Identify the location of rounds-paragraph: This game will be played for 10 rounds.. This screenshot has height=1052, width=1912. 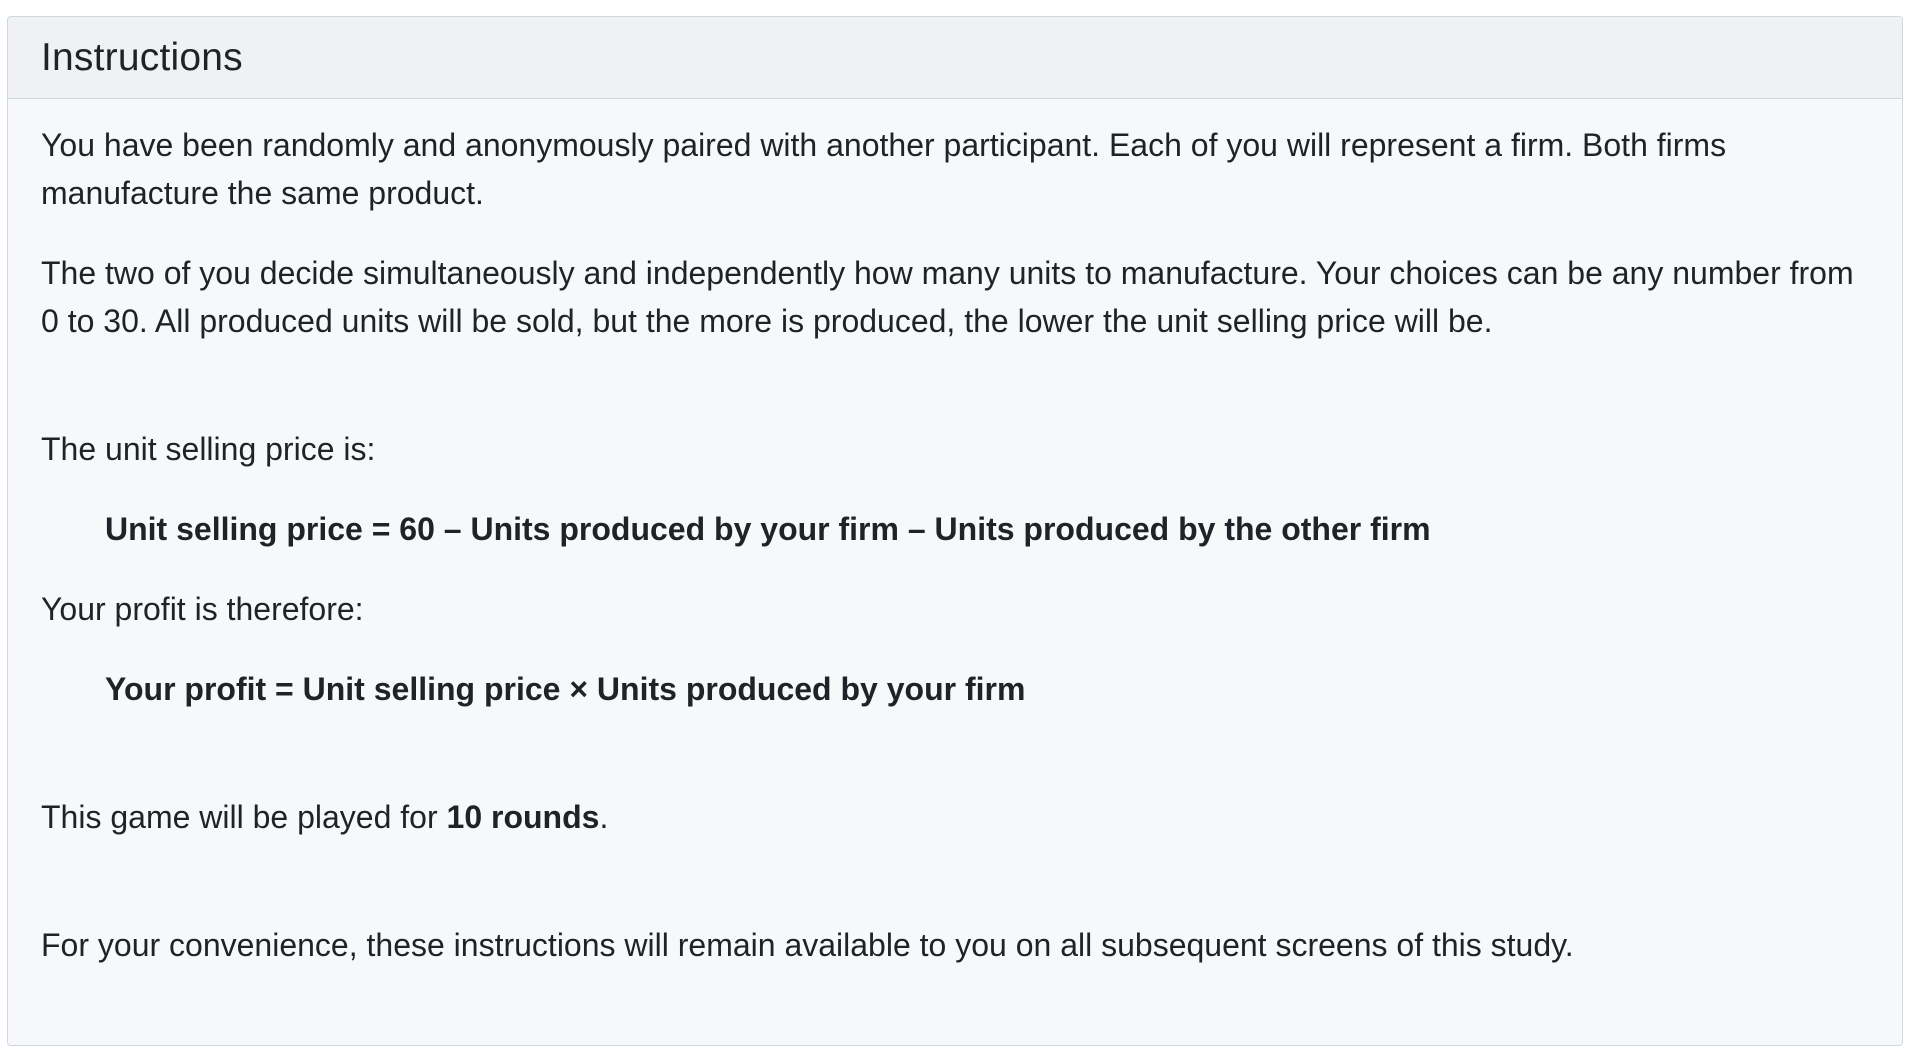
(955, 817).